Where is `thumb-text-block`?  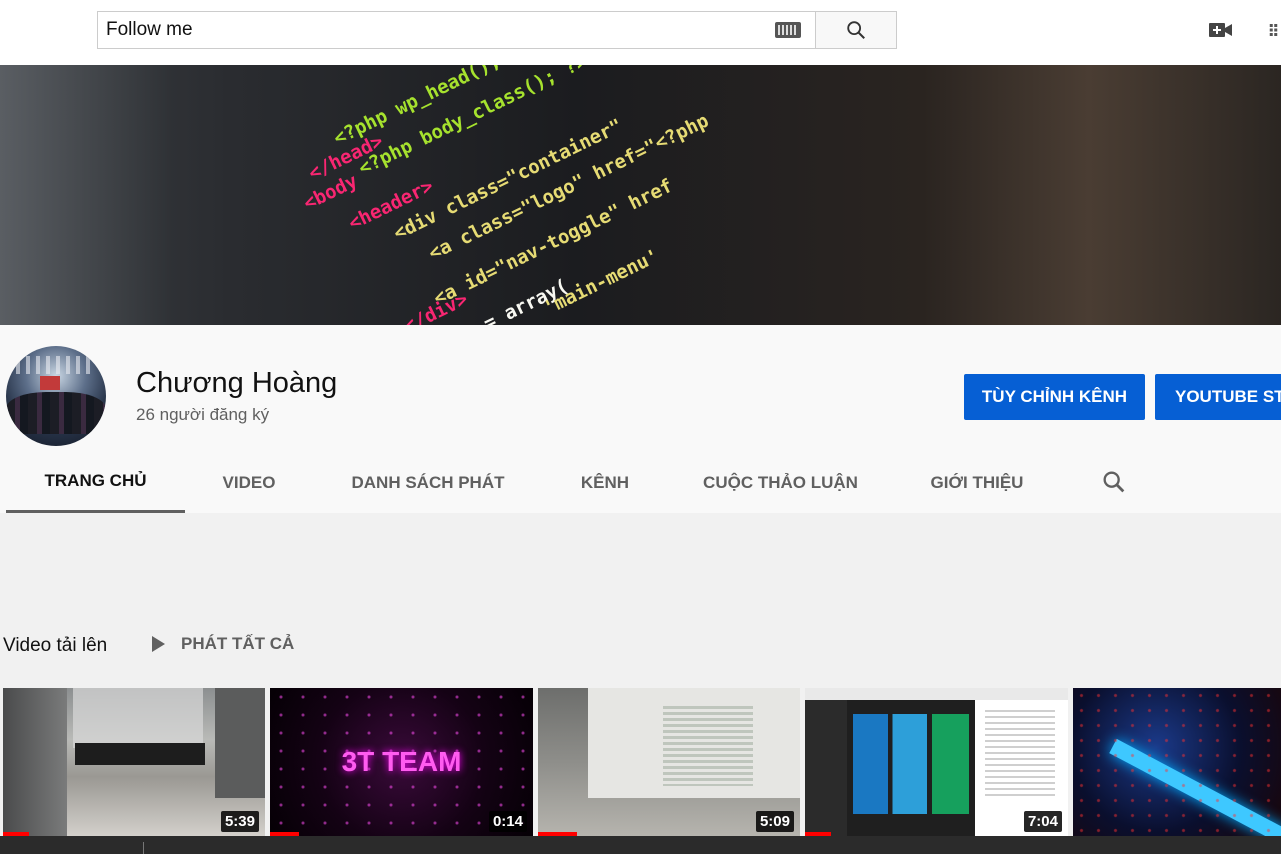
thumb-text-block is located at coordinates (1020, 755).